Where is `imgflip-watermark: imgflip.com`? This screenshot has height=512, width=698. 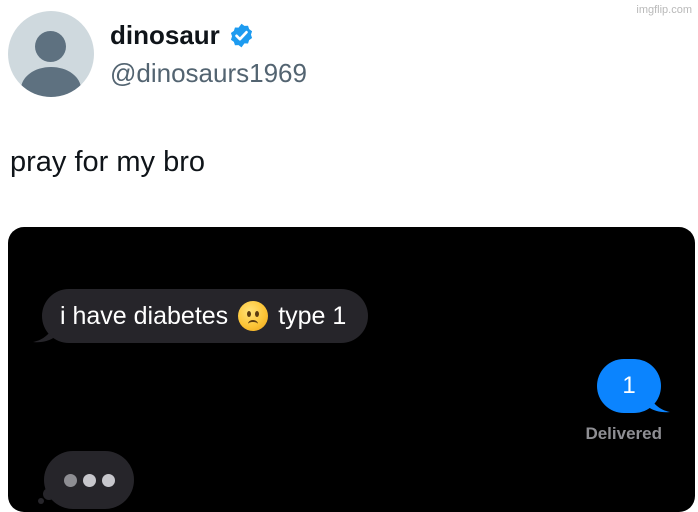
imgflip-watermark: imgflip.com is located at coordinates (664, 10).